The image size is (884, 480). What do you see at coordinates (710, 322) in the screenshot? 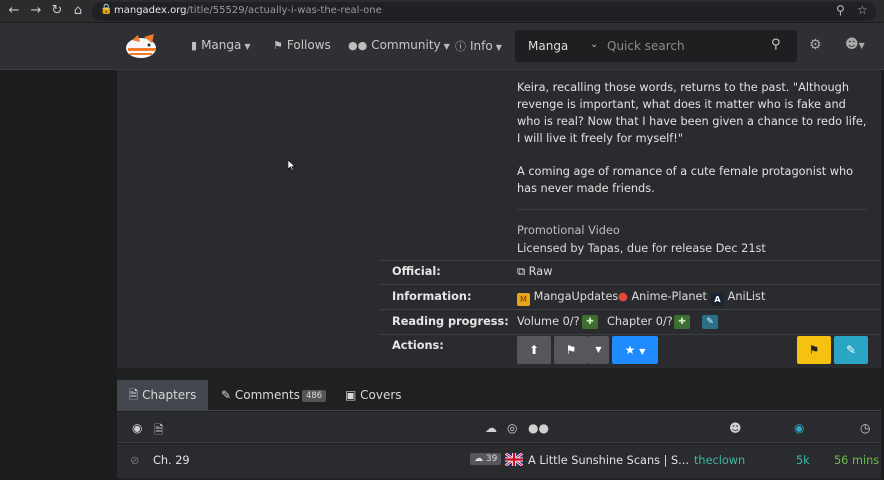
I see `edit-progress-button: ✎` at bounding box center [710, 322].